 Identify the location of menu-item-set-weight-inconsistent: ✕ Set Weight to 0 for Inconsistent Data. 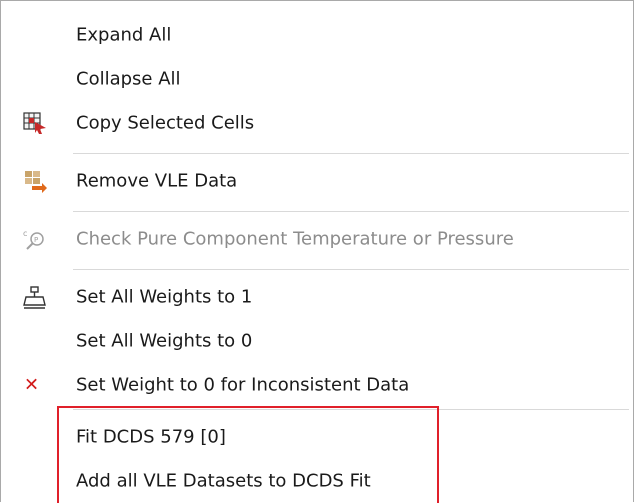
(317, 385).